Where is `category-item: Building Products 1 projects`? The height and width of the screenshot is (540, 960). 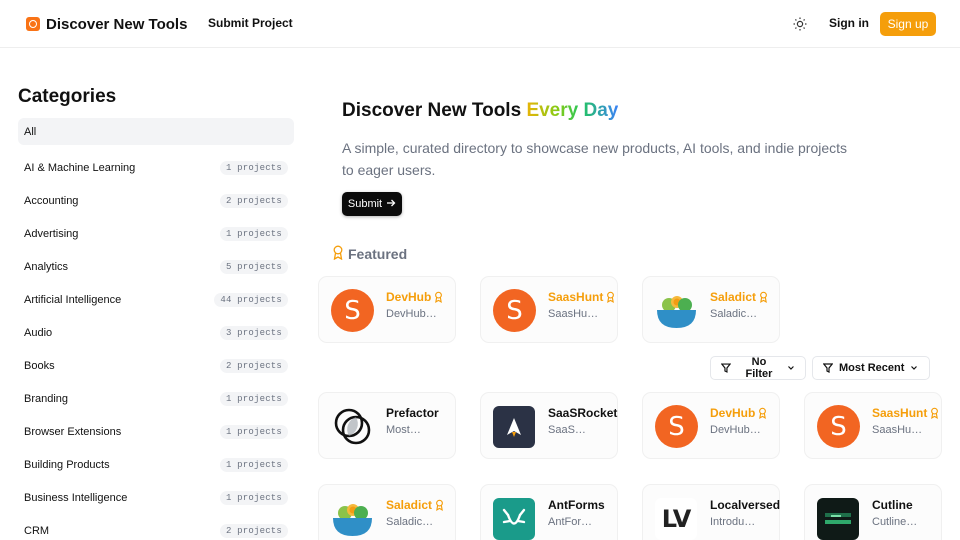
category-item: Building Products 1 projects is located at coordinates (156, 464).